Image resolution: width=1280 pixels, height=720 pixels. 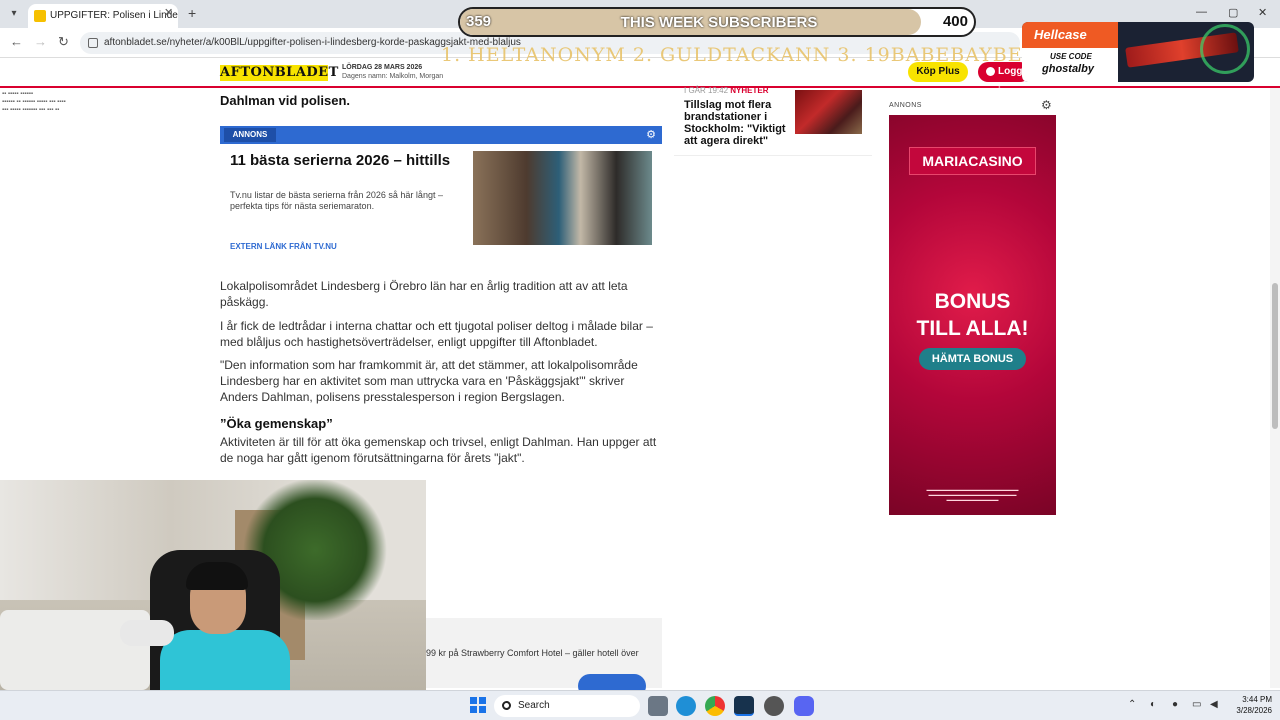 What do you see at coordinates (114, 15) in the screenshot?
I see `tab-title: UPPGIFTER: Polisen i Lindesberg` at bounding box center [114, 15].